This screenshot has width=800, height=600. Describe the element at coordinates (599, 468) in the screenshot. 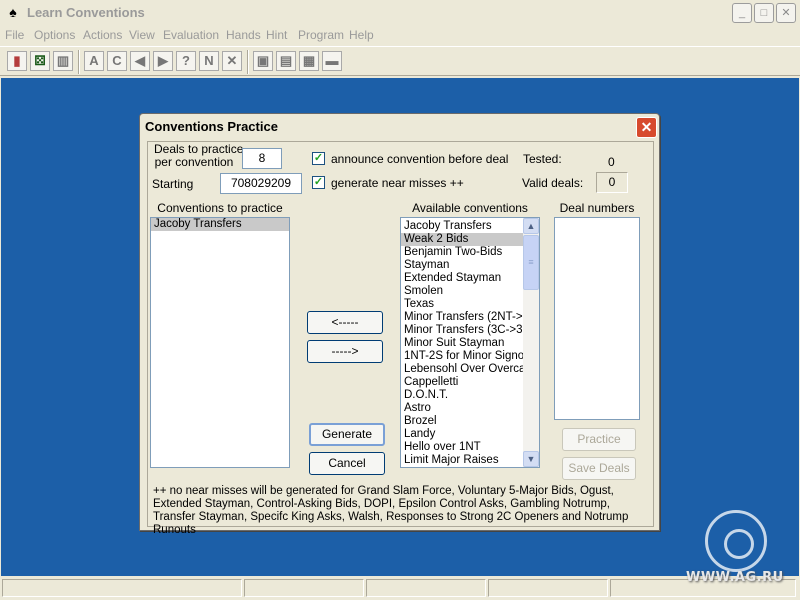

I see `save-deals-button: Save Deals` at that location.